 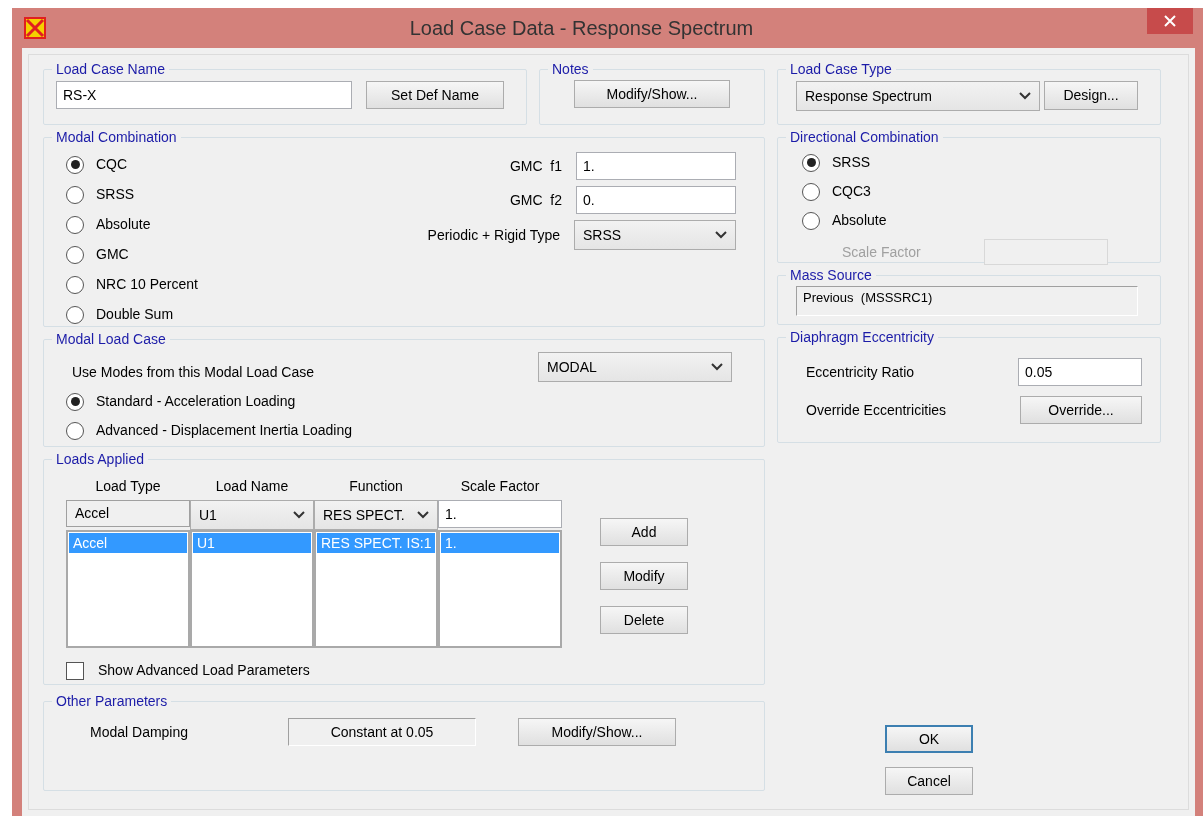 What do you see at coordinates (644, 532) in the screenshot?
I see `push-button: Add` at bounding box center [644, 532].